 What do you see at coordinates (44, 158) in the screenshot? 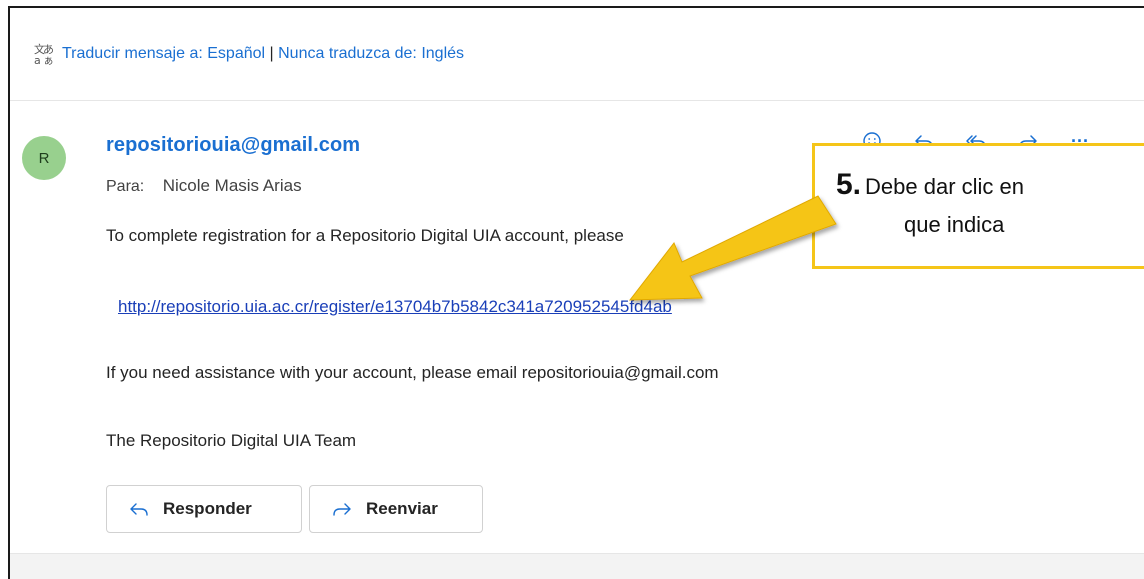
I see `sender-avatar: R` at bounding box center [44, 158].